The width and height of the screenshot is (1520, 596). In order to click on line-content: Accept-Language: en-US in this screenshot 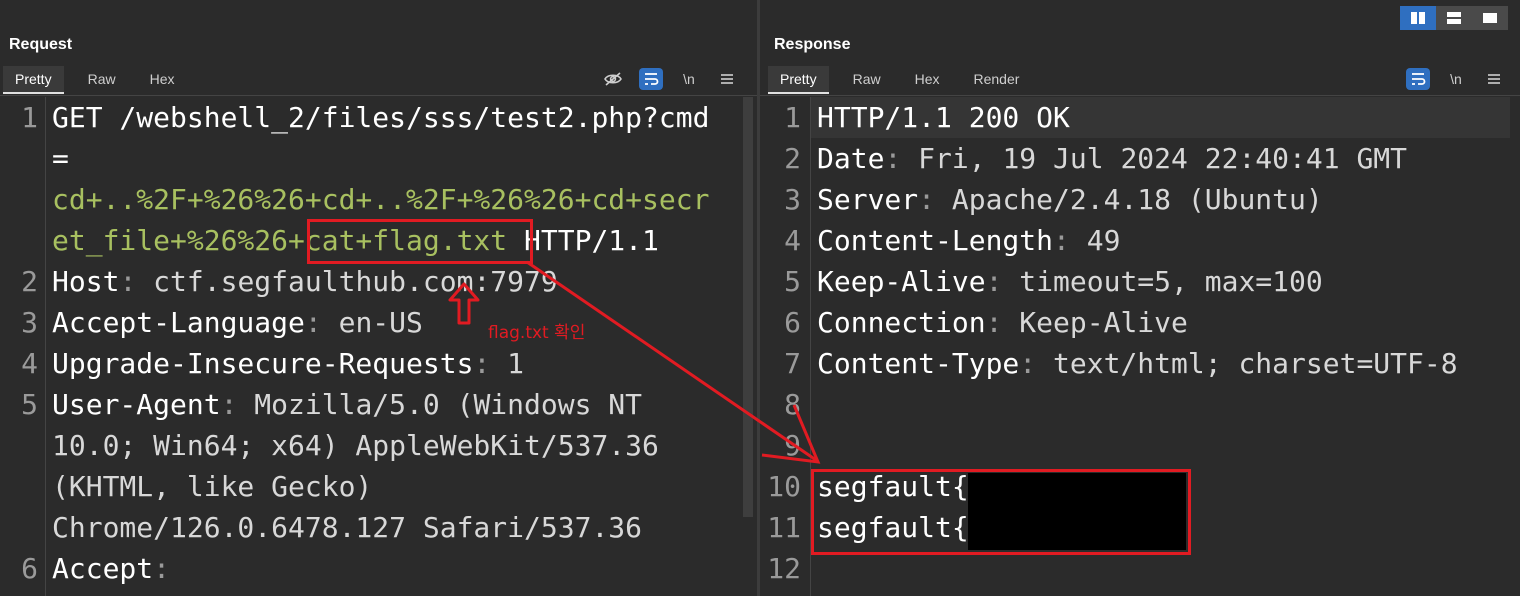, I will do `click(237, 322)`.